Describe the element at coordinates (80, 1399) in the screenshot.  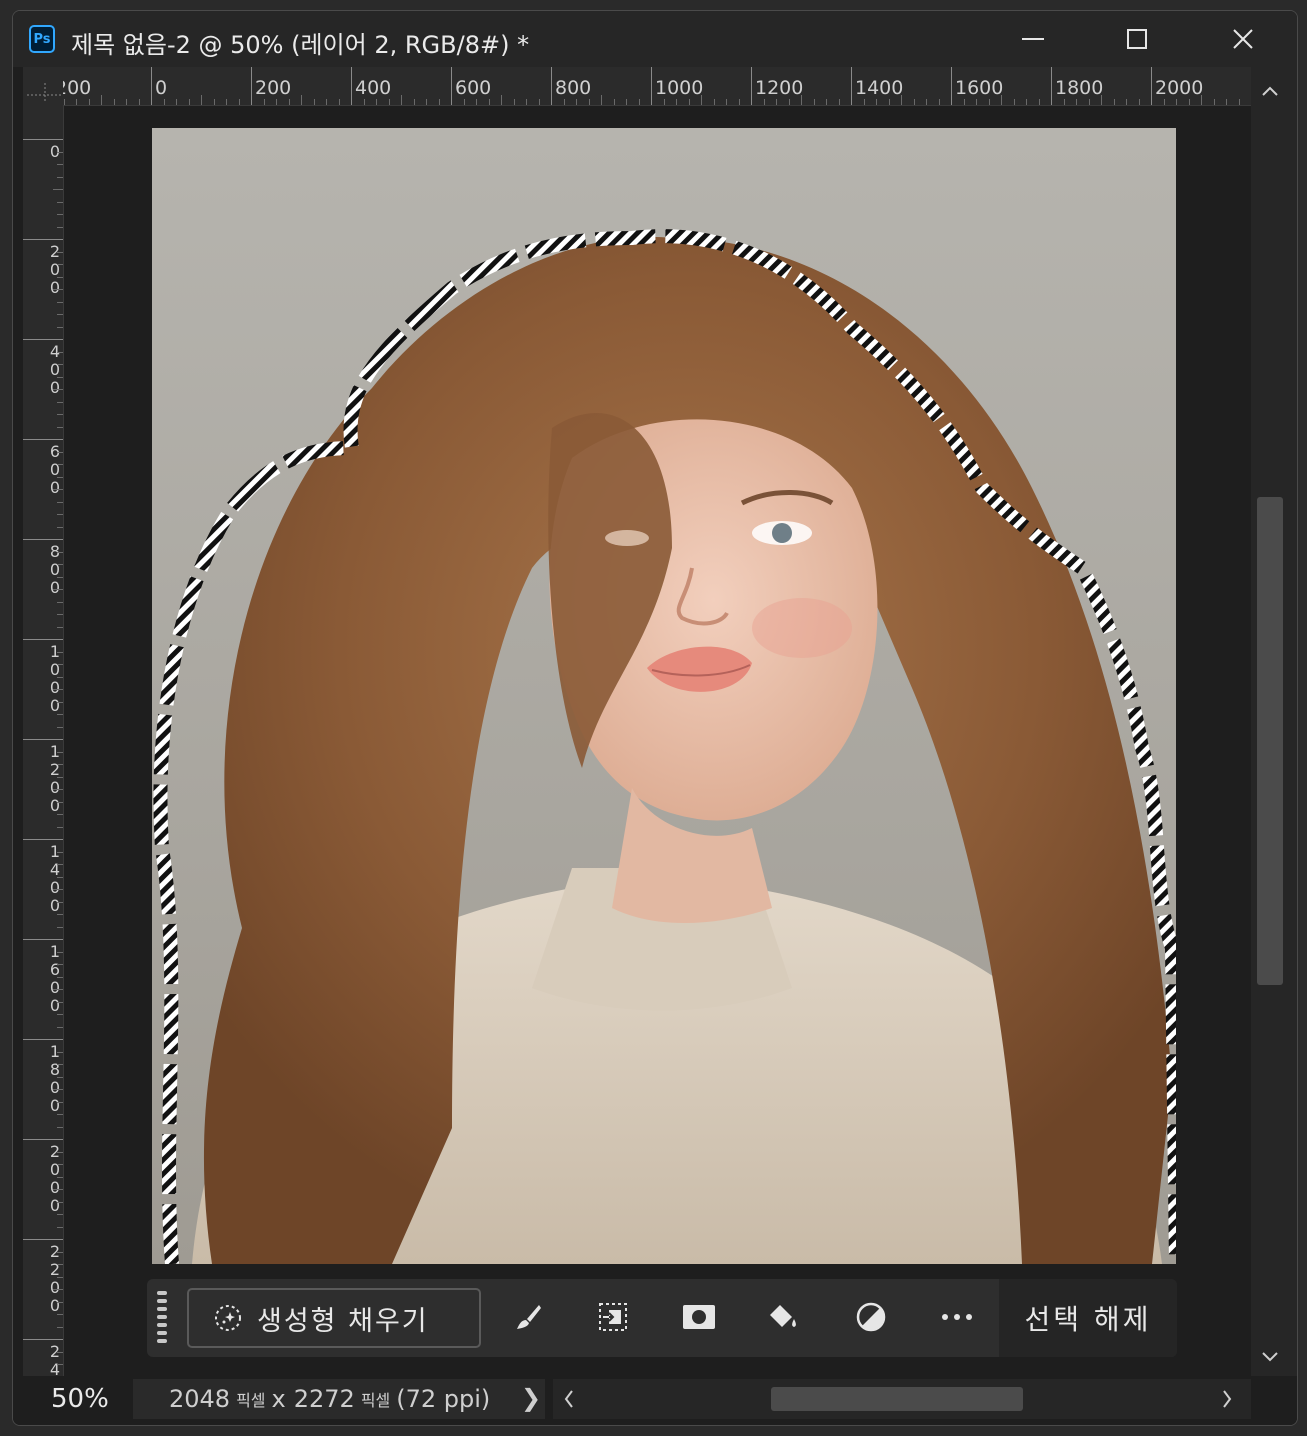
I see `zoom-level: 50%` at that location.